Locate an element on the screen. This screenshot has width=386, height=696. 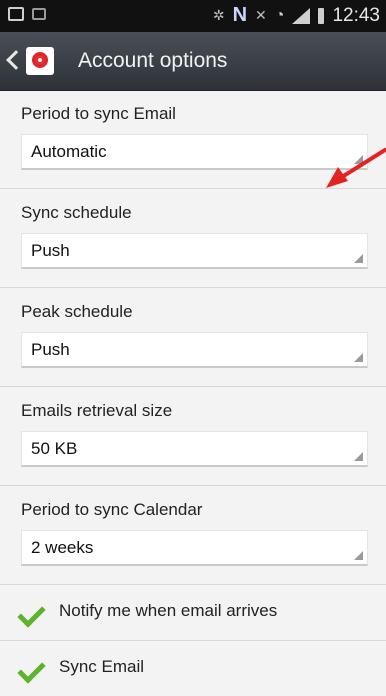
notify-email-checkbox: Notify me when email arrives is located at coordinates (193, 613).